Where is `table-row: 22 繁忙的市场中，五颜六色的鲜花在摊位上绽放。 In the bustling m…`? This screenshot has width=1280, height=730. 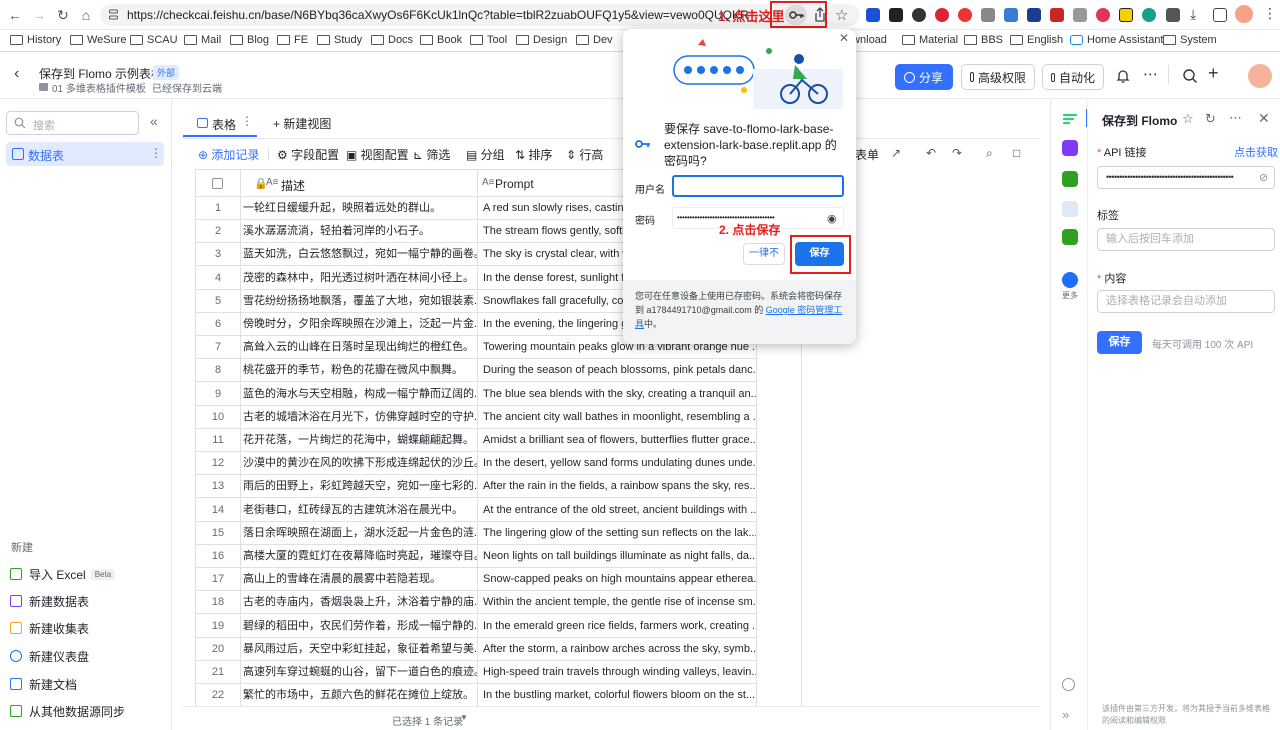 table-row: 22 繁忙的市场中，五颜六色的鲜花在摊位上绽放。 In the bustling m… is located at coordinates (476, 696).